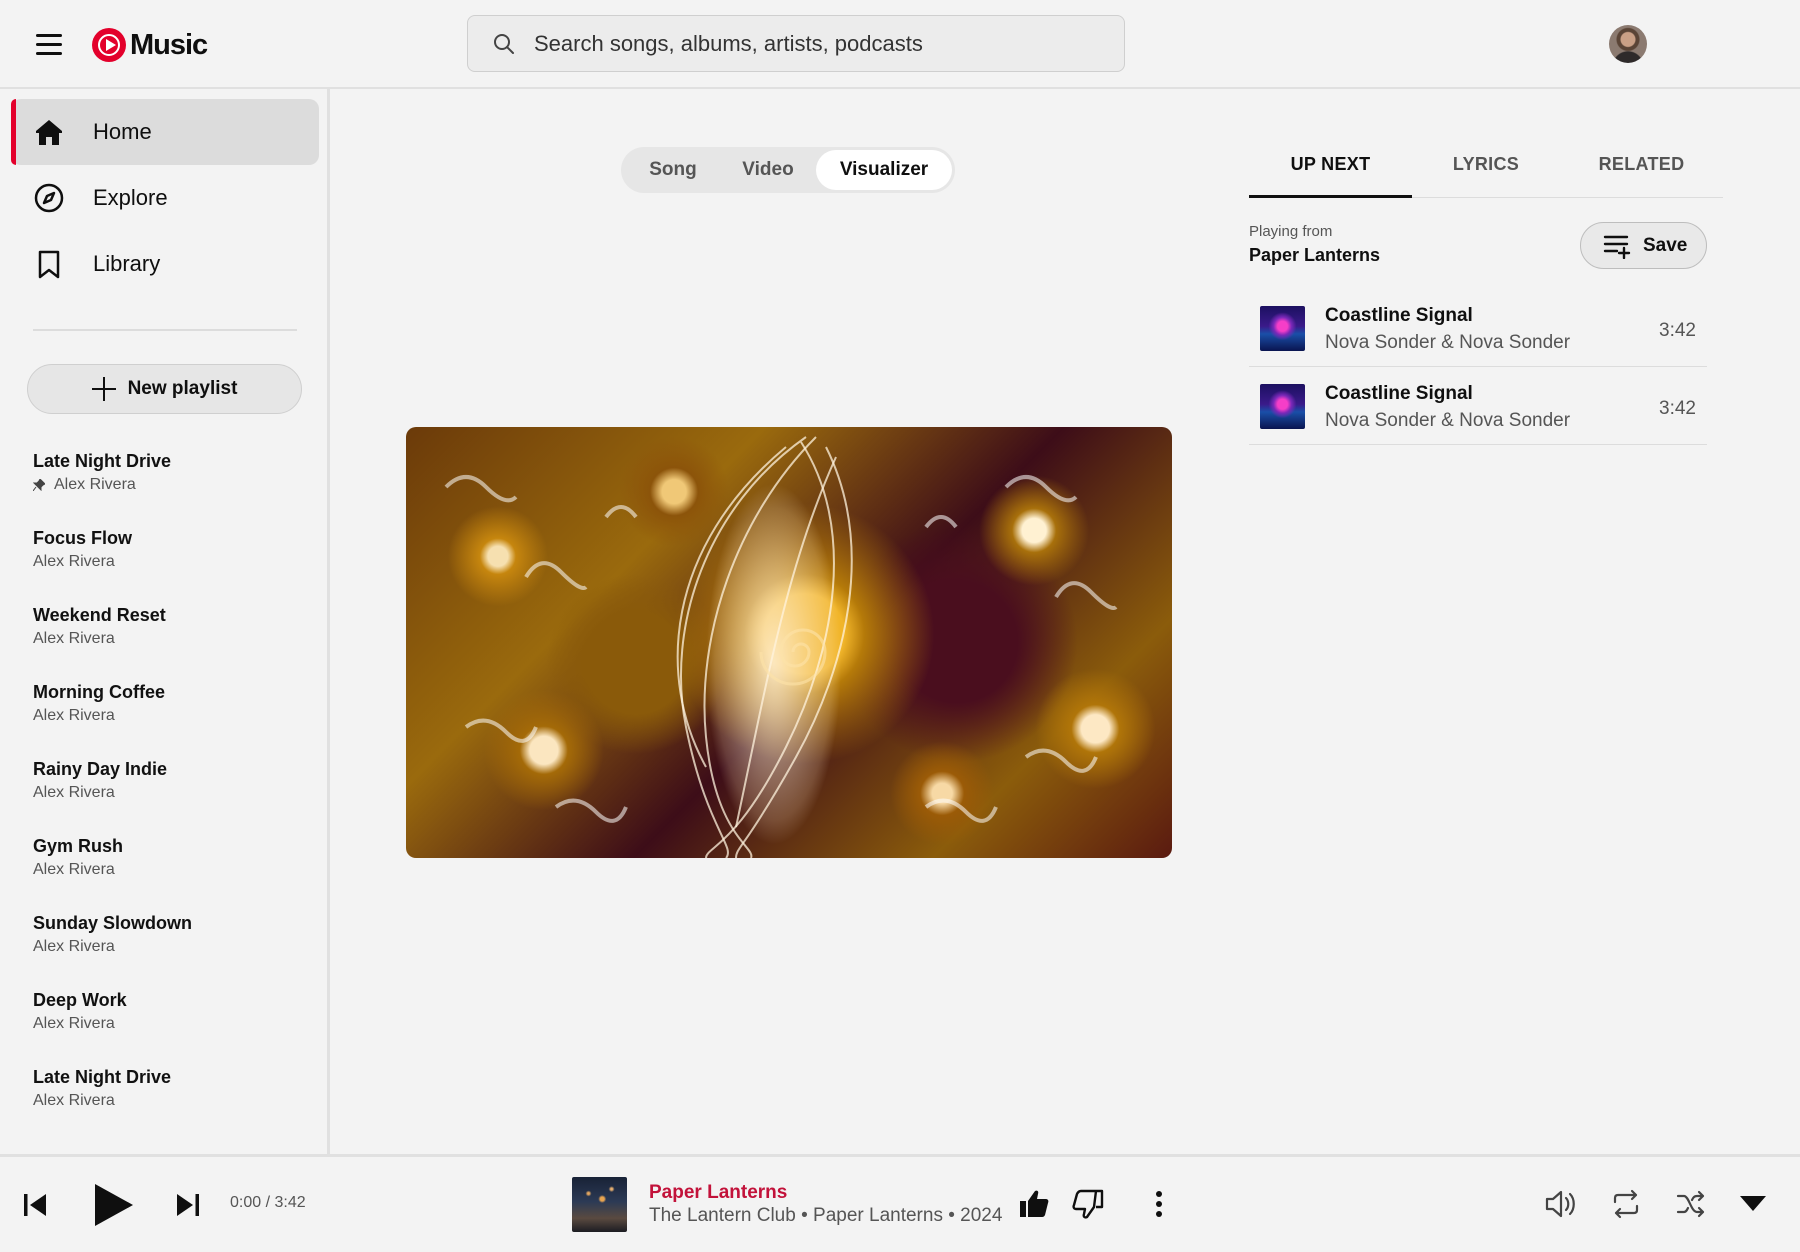 The height and width of the screenshot is (1252, 1800). What do you see at coordinates (82, 538) in the screenshot?
I see `playlist-title: Focus Flow` at bounding box center [82, 538].